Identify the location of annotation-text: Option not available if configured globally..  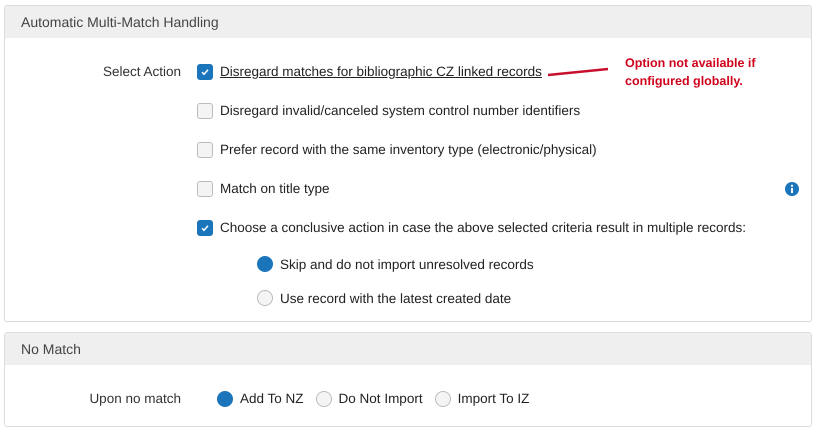
(691, 72).